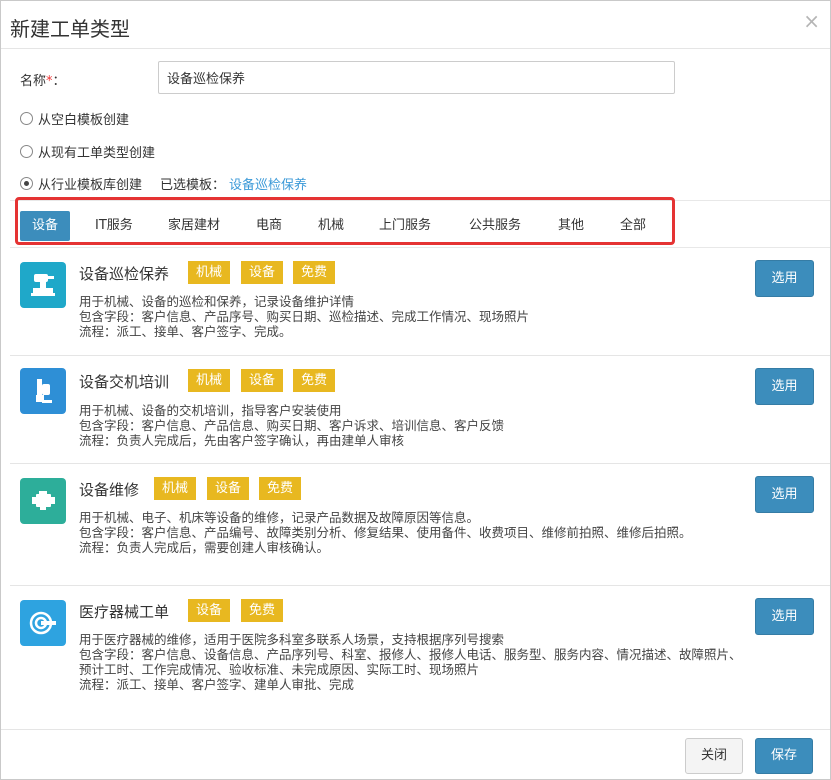  I want to click on name-input, so click(416, 77).